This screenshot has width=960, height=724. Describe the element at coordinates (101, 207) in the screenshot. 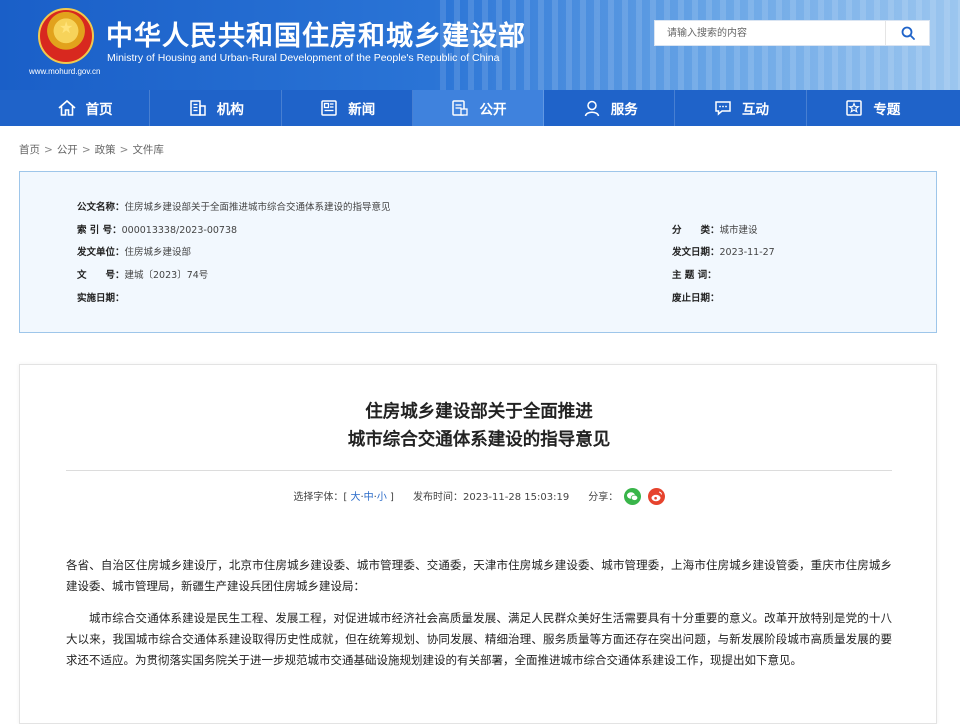

I see `meta-doc-name-label: 公文名称：` at that location.